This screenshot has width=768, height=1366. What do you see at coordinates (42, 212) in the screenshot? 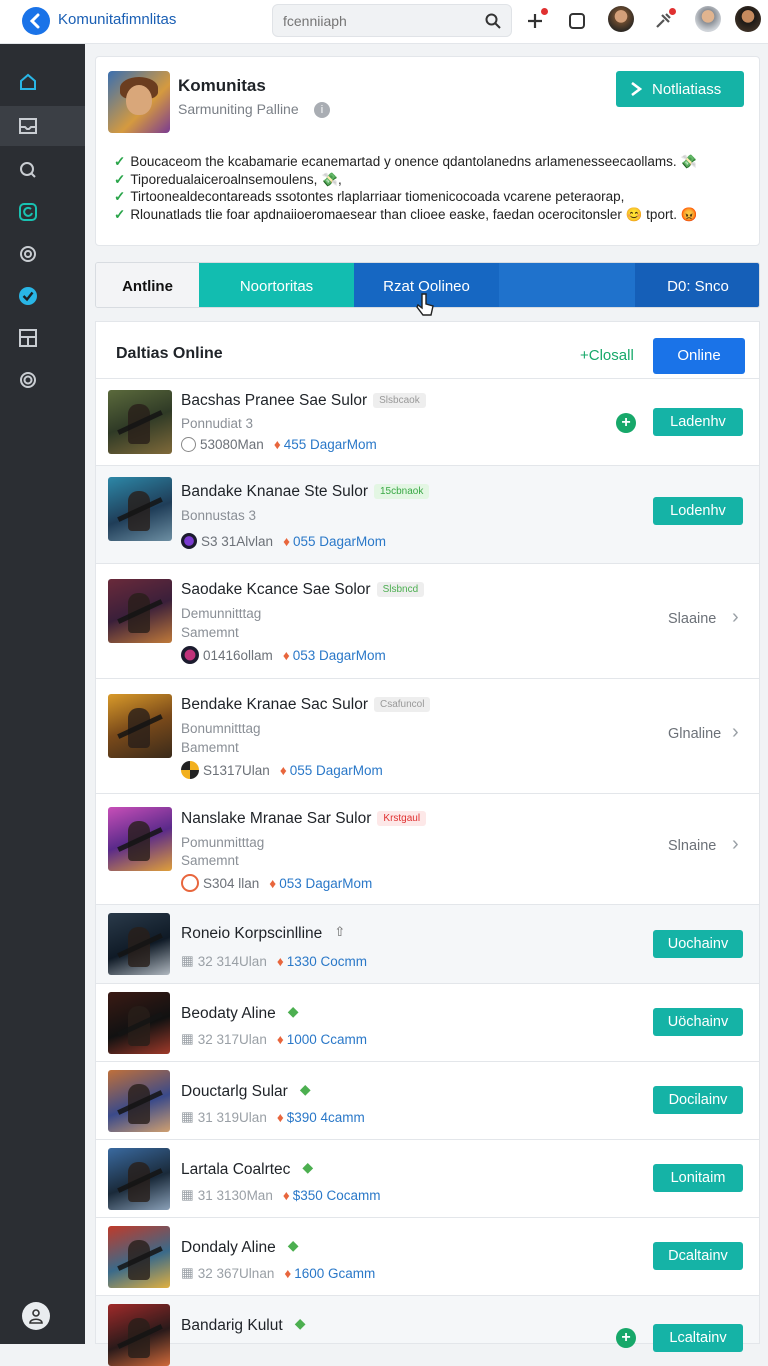
I see `sidebar-item-refresh` at bounding box center [42, 212].